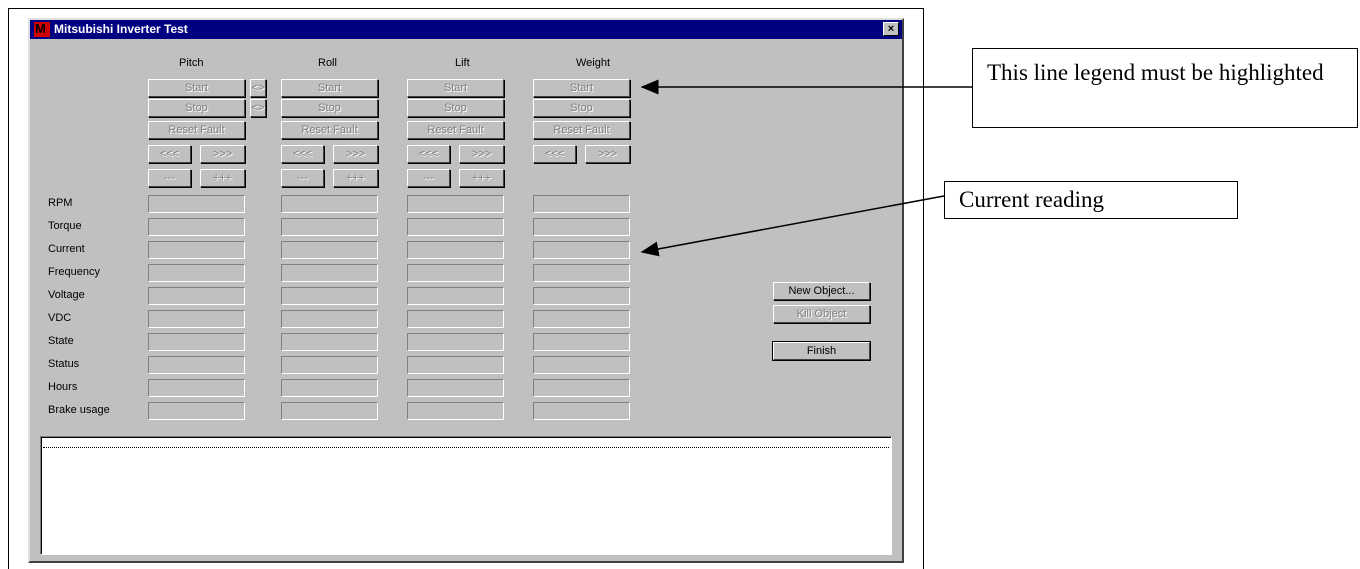 This screenshot has height=569, width=1360. I want to click on annotation-arrows, so click(806, 168).